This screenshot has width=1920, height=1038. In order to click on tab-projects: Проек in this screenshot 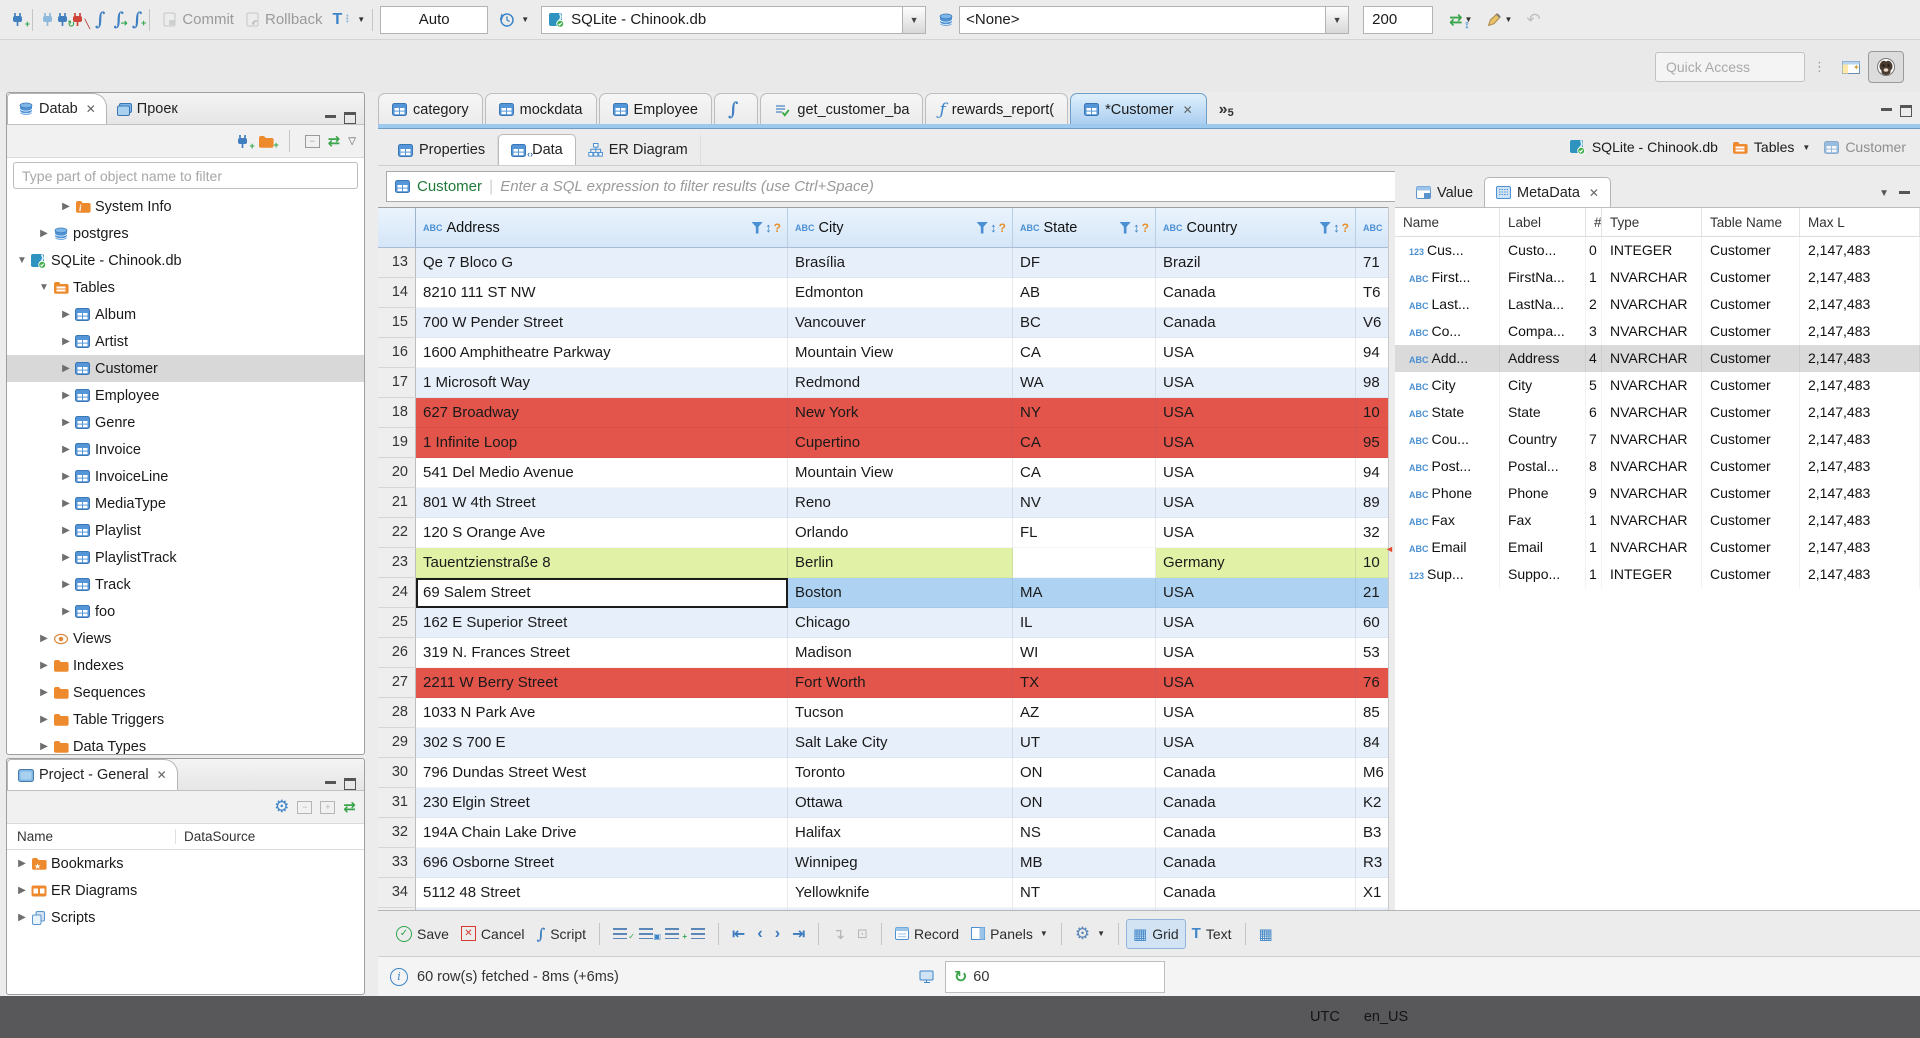, I will do `click(147, 109)`.